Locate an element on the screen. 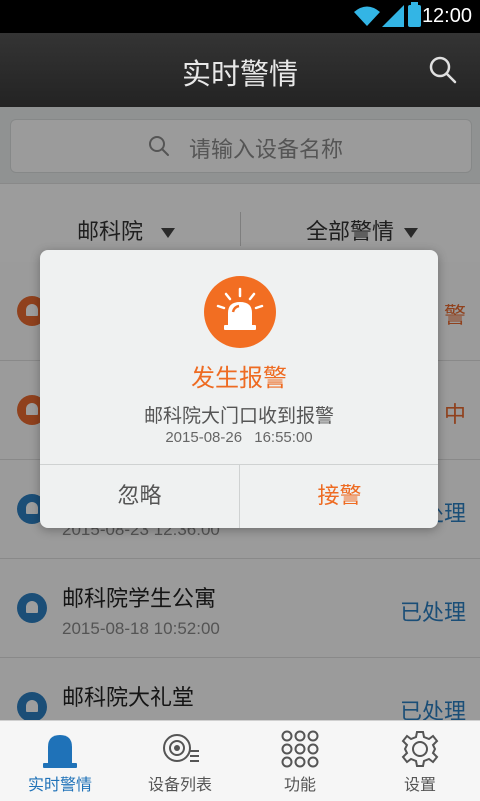 The height and width of the screenshot is (801, 480). tab-label: 实时警情 is located at coordinates (59, 784).